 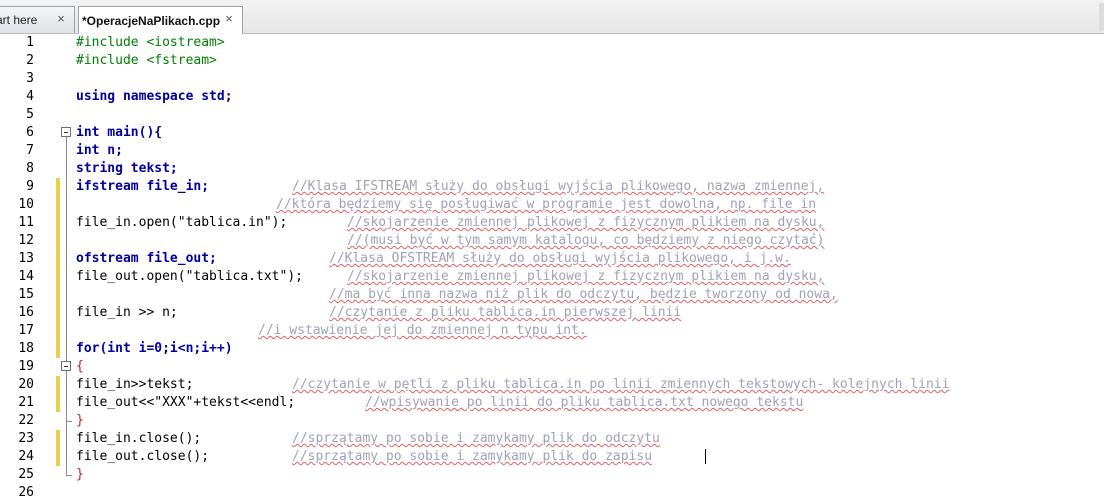 I want to click on tab-start-here: art here ×, so click(x=37, y=19).